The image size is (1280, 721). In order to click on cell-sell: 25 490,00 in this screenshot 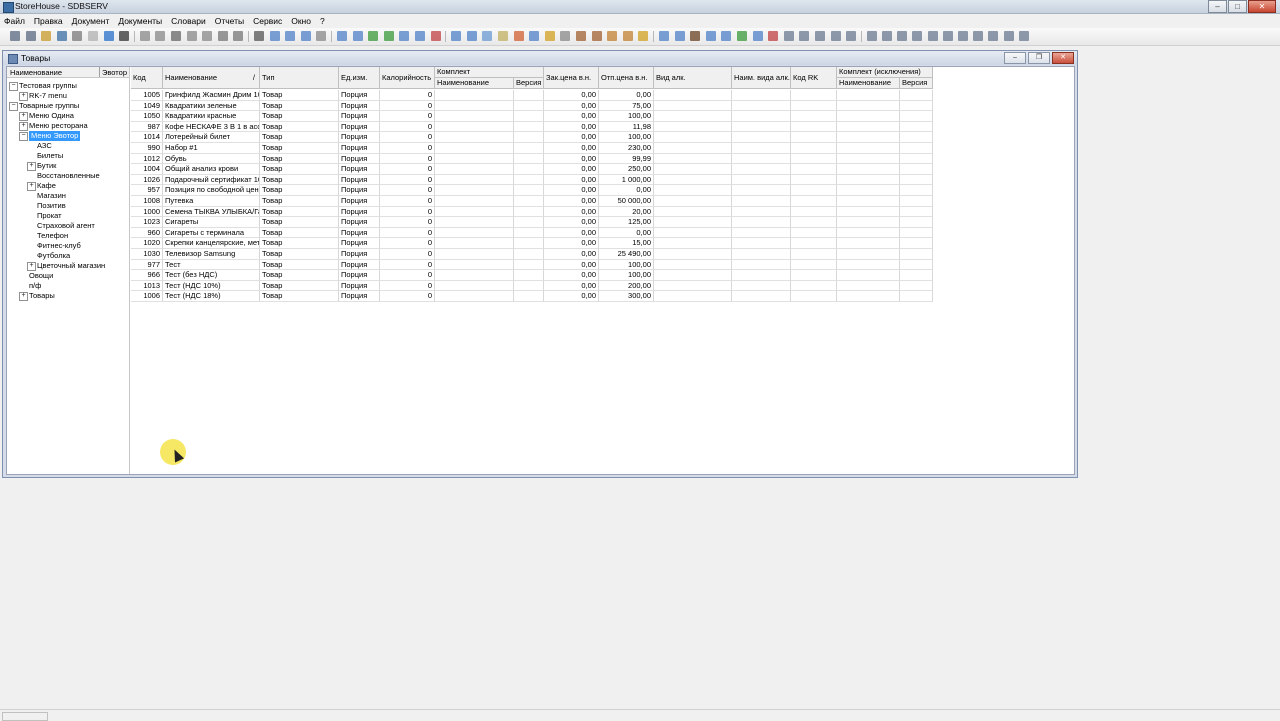, I will do `click(626, 254)`.